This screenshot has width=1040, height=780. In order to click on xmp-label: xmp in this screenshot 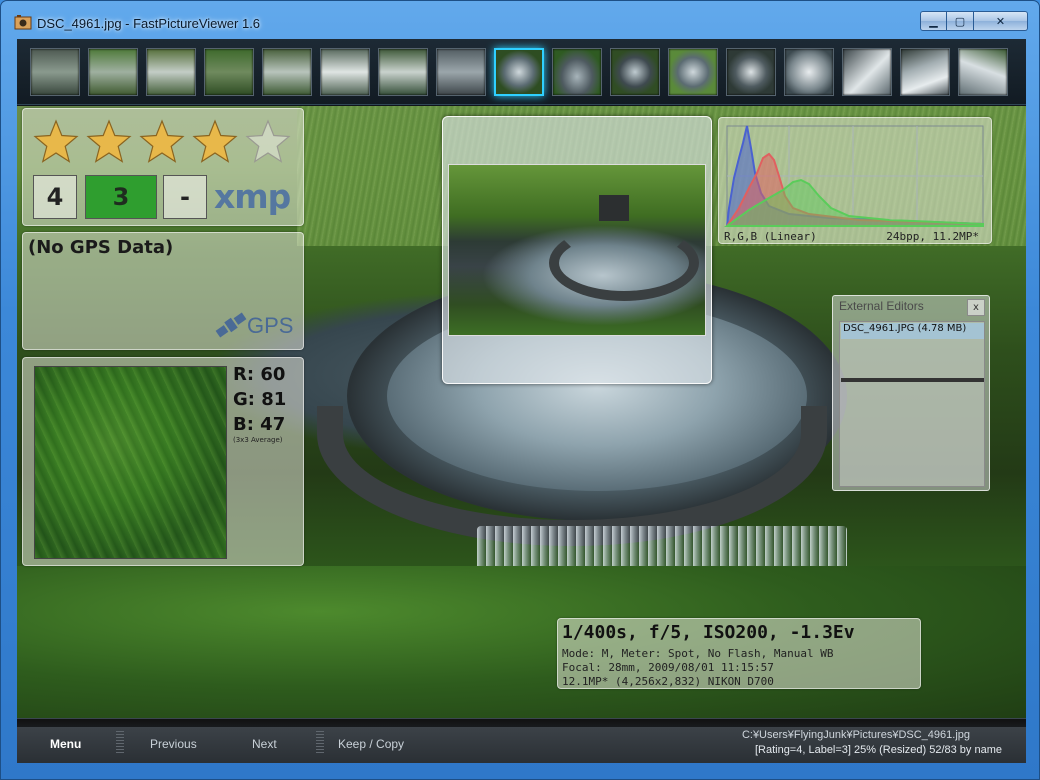, I will do `click(252, 196)`.